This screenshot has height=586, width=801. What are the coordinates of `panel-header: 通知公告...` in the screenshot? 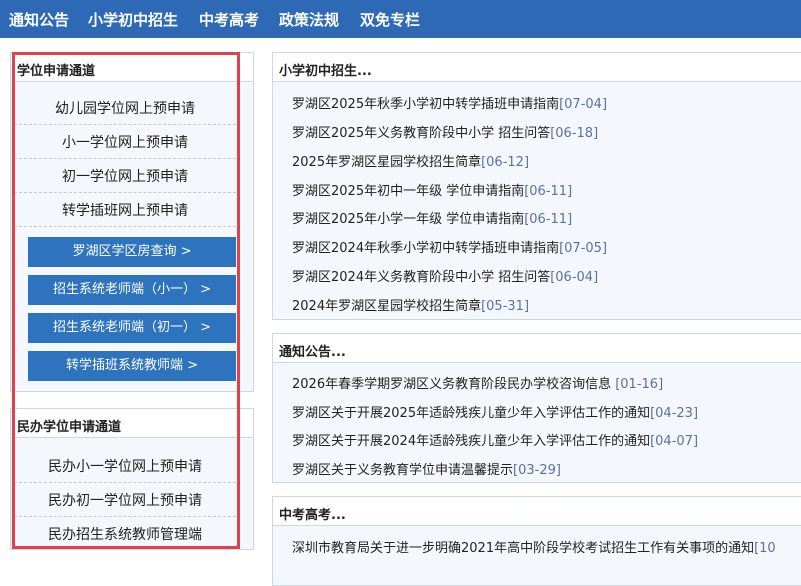 It's located at (537, 348).